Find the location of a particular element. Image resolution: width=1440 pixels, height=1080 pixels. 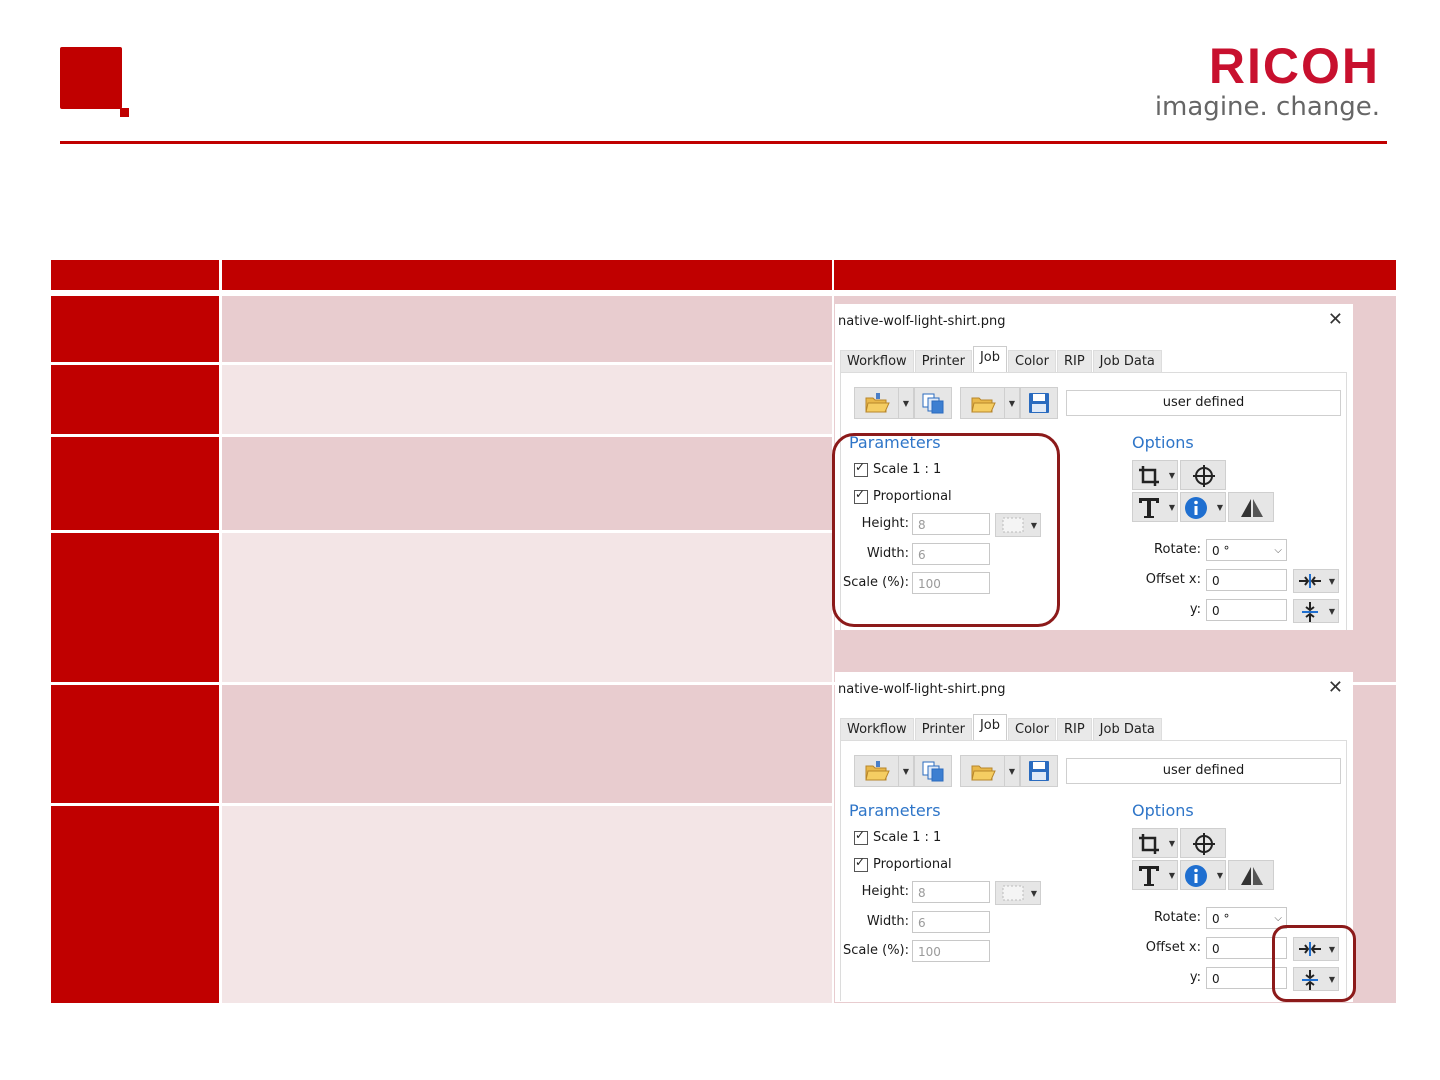

width-field: 6 is located at coordinates (951, 922).